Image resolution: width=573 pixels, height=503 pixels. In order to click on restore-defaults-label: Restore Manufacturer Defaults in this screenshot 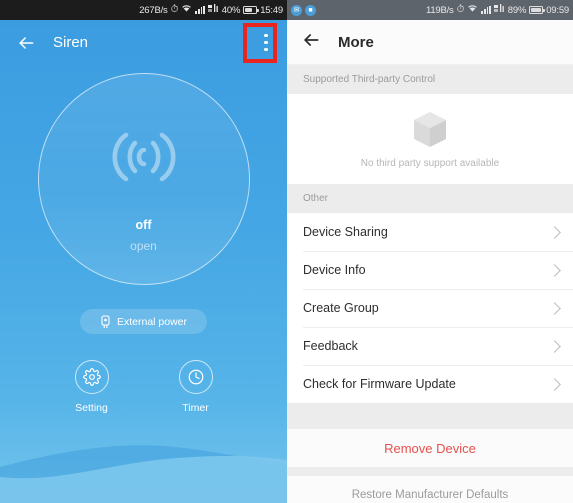, I will do `click(430, 495)`.